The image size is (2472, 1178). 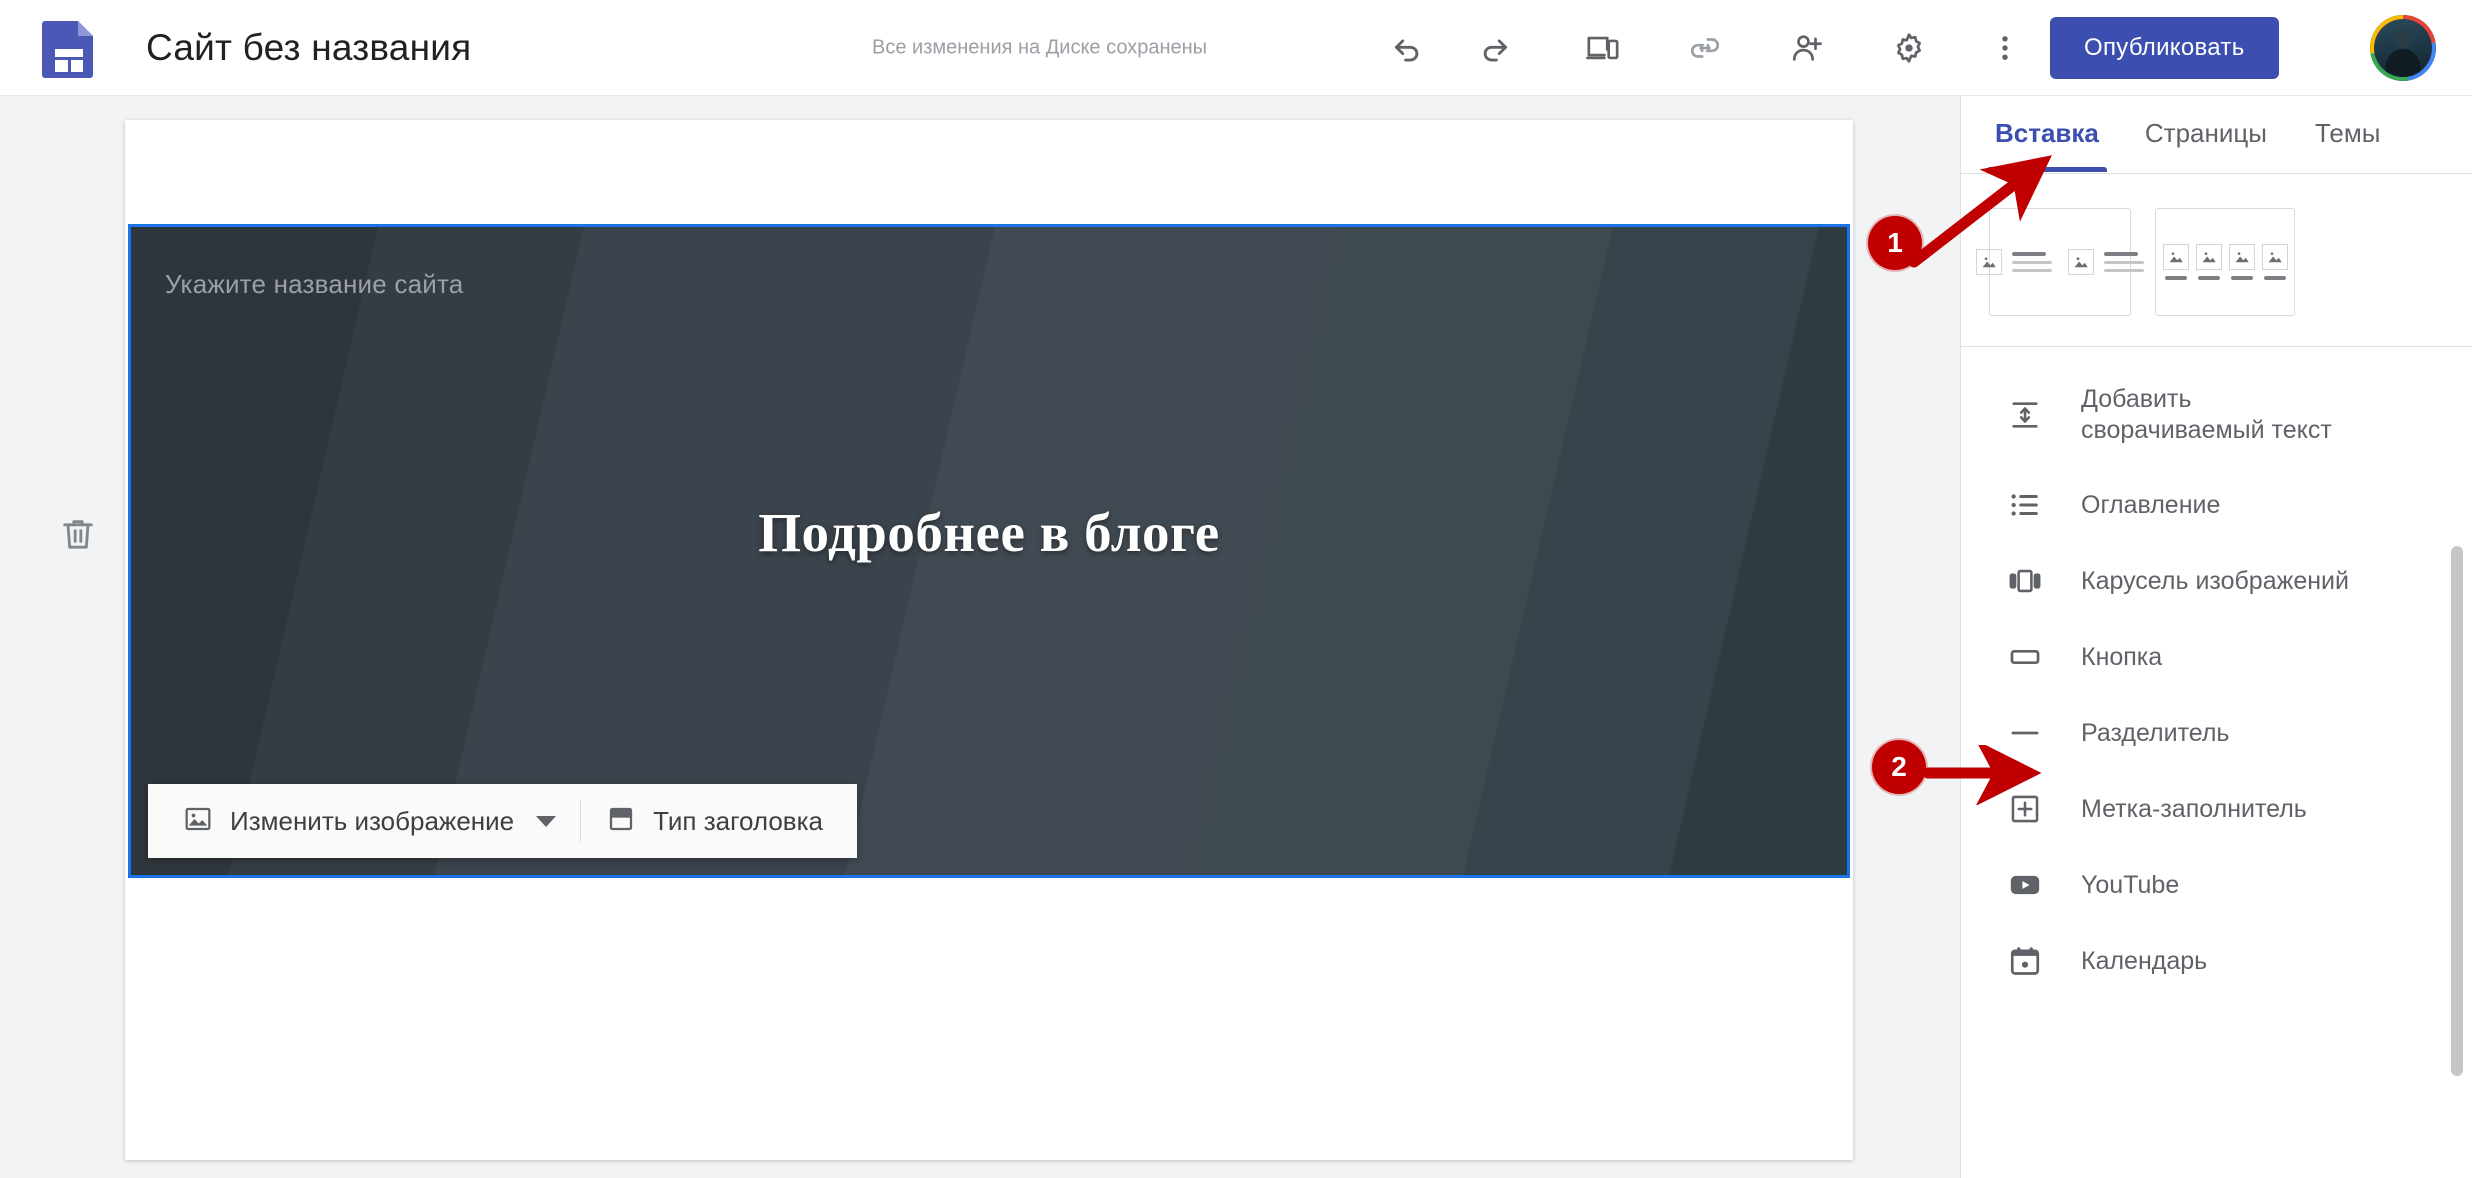 I want to click on insert-item-image-carousel: Карусель изображений, so click(x=2216, y=581).